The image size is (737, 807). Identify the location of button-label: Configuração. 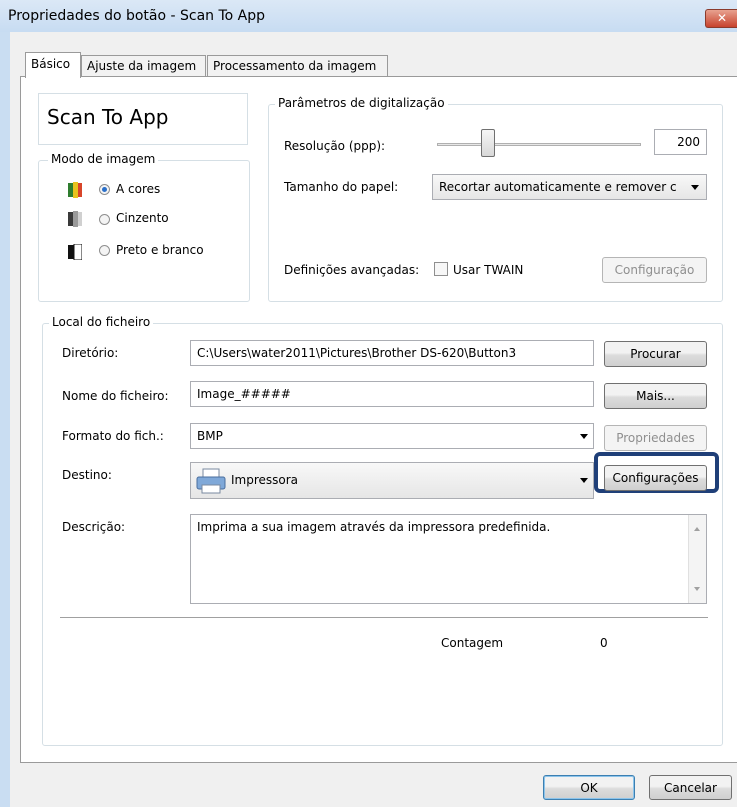
(654, 270).